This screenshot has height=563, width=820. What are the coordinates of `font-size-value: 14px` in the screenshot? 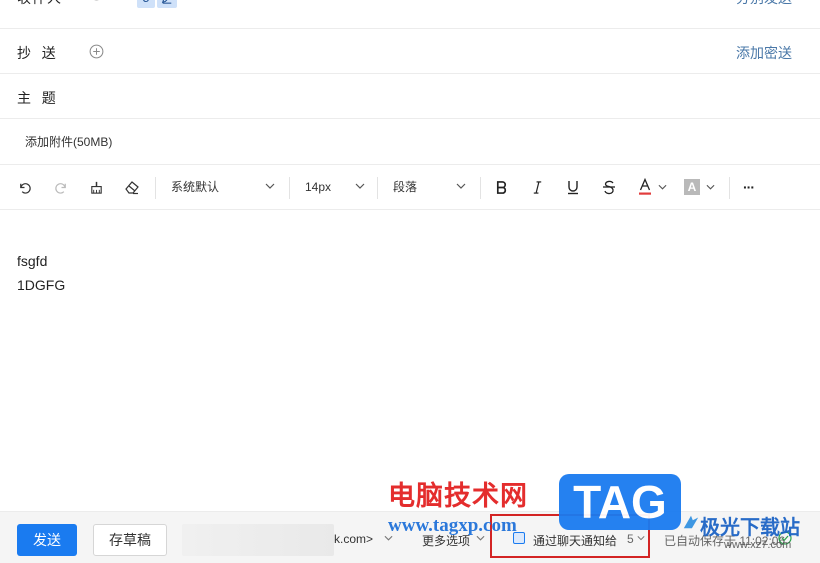 It's located at (318, 187).